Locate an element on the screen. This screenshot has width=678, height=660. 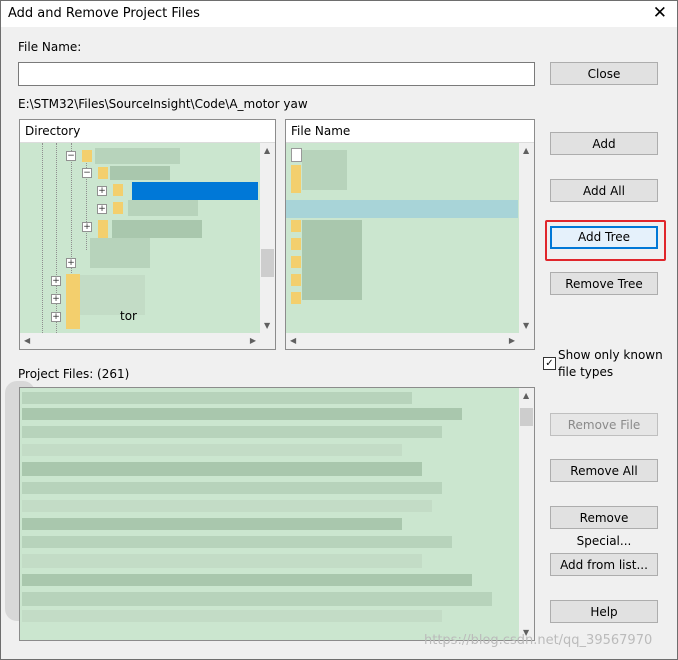
title-bar: Add and Remove Project Files ✕ is located at coordinates (339, 14).